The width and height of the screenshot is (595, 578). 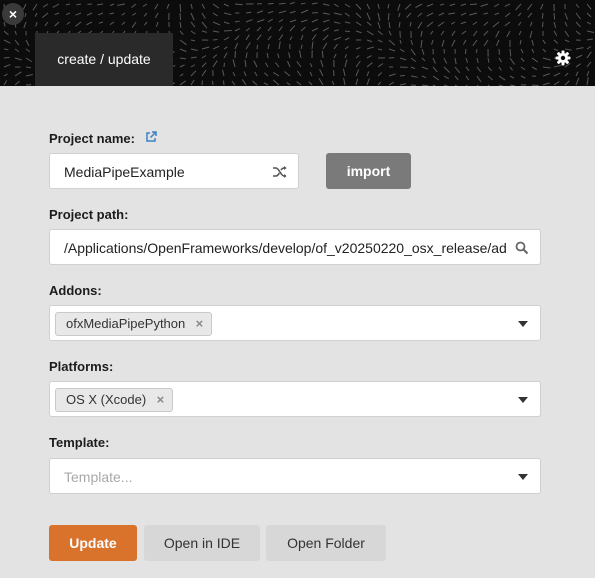 What do you see at coordinates (295, 323) in the screenshot?
I see `addons-select: ofxMediaPipePython ×` at bounding box center [295, 323].